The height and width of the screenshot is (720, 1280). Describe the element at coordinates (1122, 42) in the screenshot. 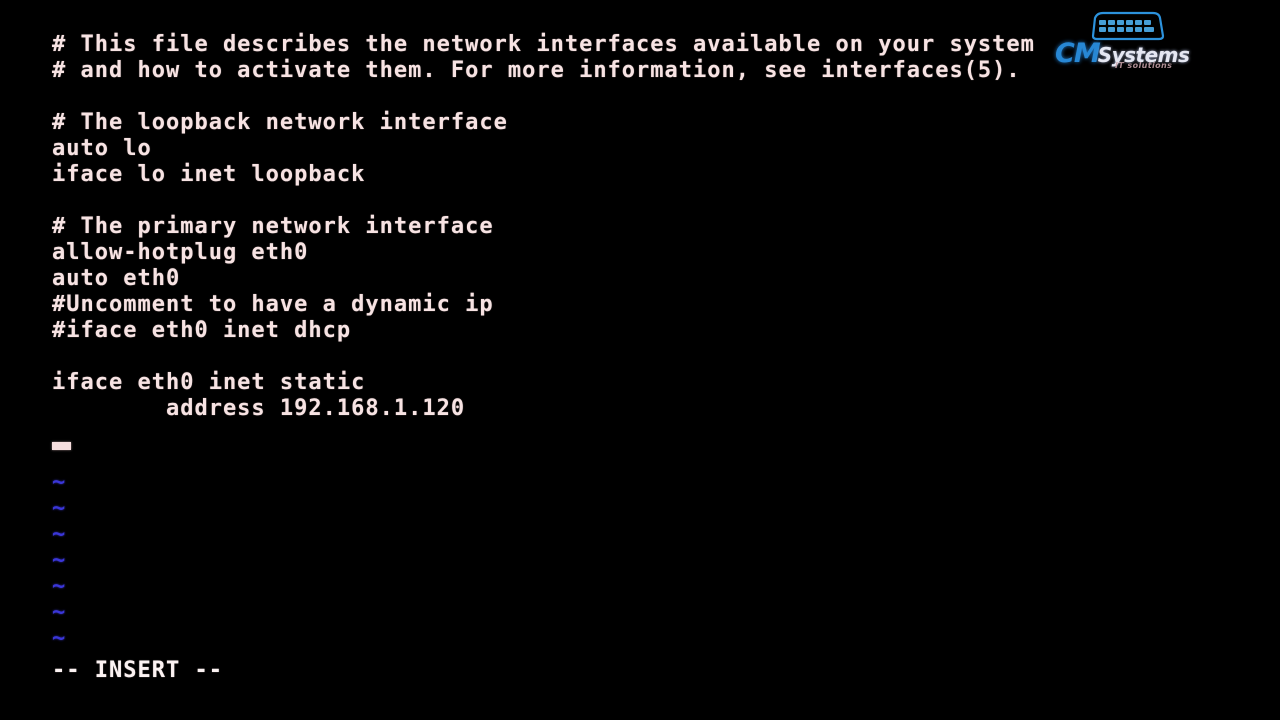

I see `watermark-logo: CMSystems IT solutions` at that location.